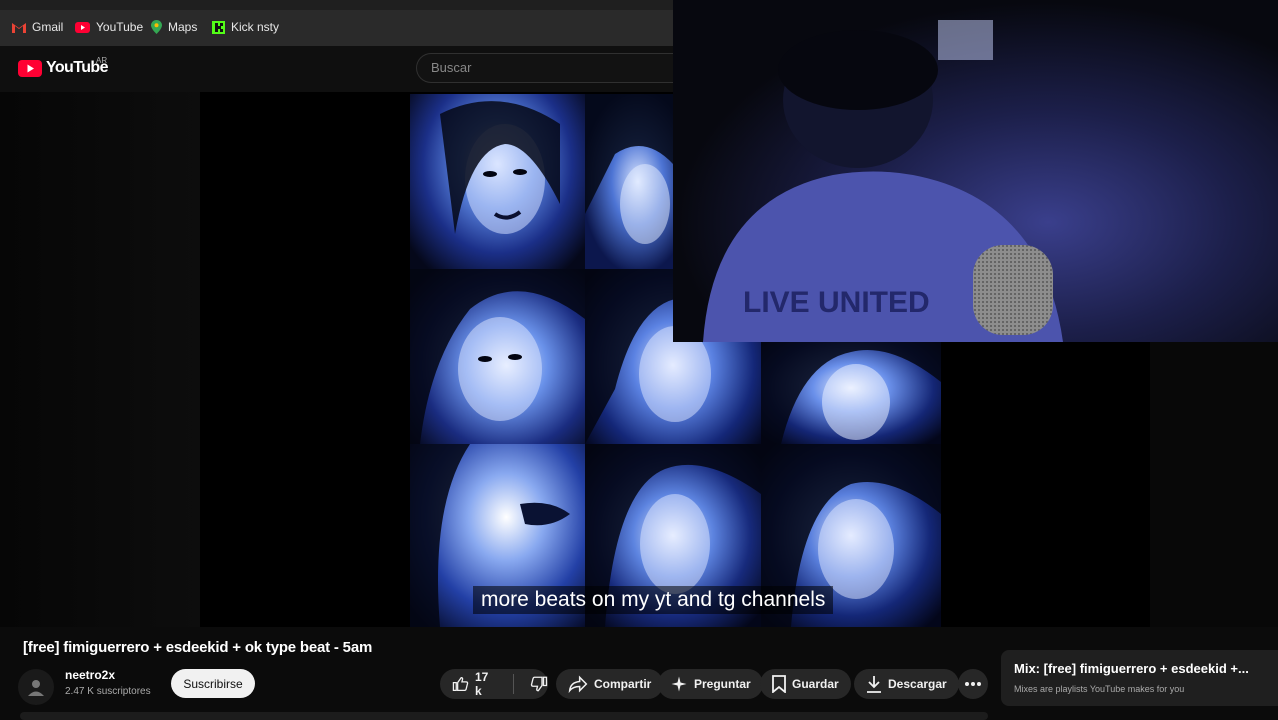  I want to click on tab-strip, so click(336, 5).